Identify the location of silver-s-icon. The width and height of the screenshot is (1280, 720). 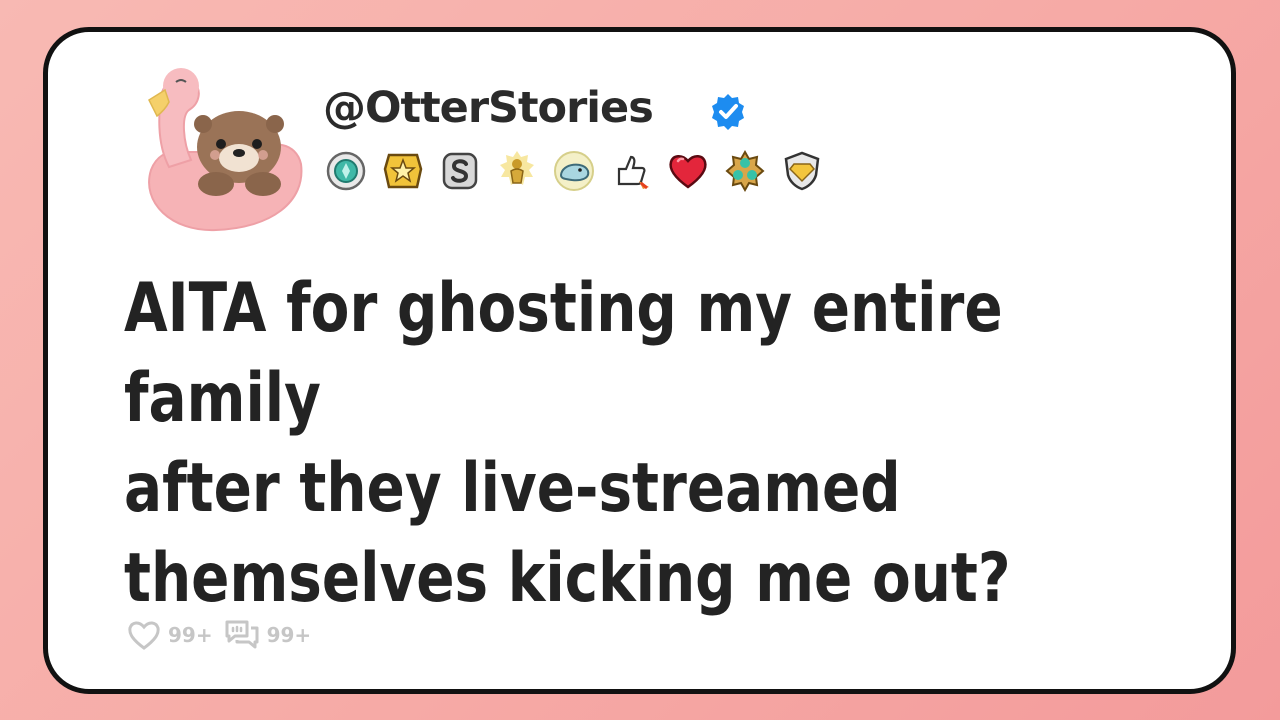
(460, 171).